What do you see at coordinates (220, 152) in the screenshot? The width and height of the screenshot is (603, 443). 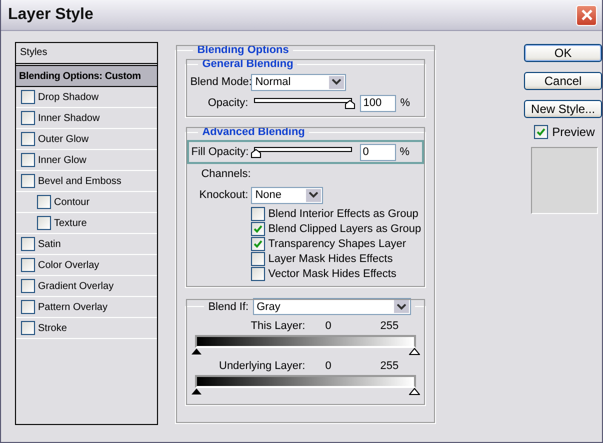 I see `field-label: Fill Opacity:` at bounding box center [220, 152].